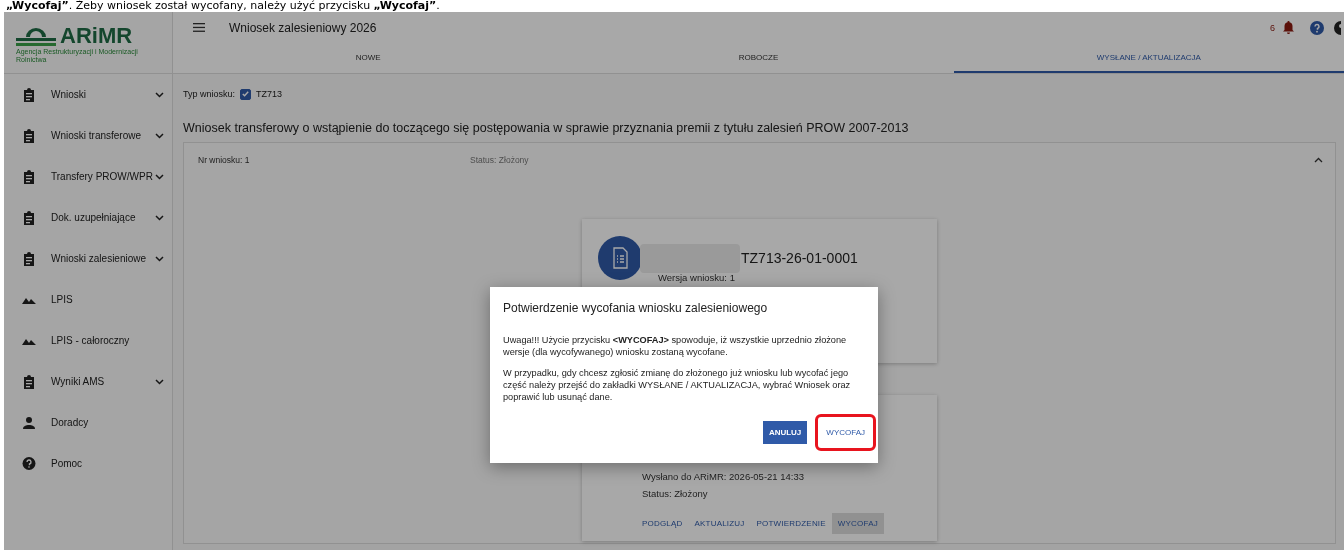  Describe the element at coordinates (1272, 27) in the screenshot. I see `notification-count: 6` at that location.